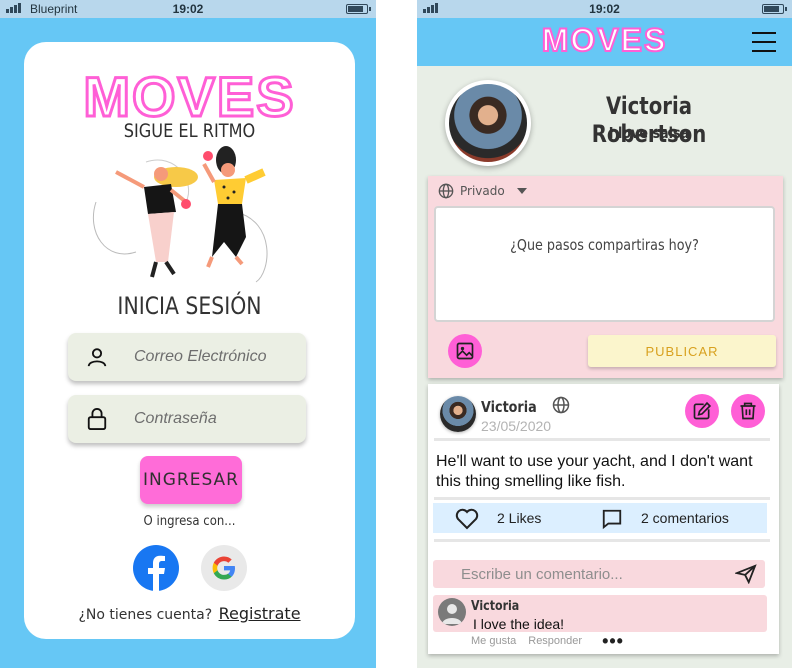 The height and width of the screenshot is (668, 792). I want to click on privacy-label: Privado, so click(482, 191).